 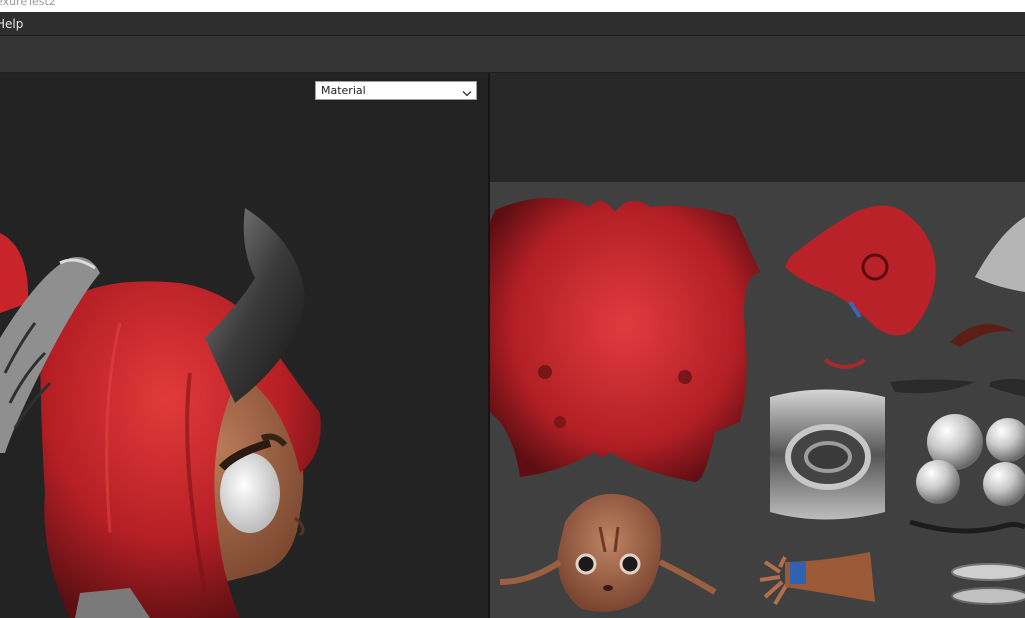 What do you see at coordinates (512, 54) in the screenshot?
I see `toolbar` at bounding box center [512, 54].